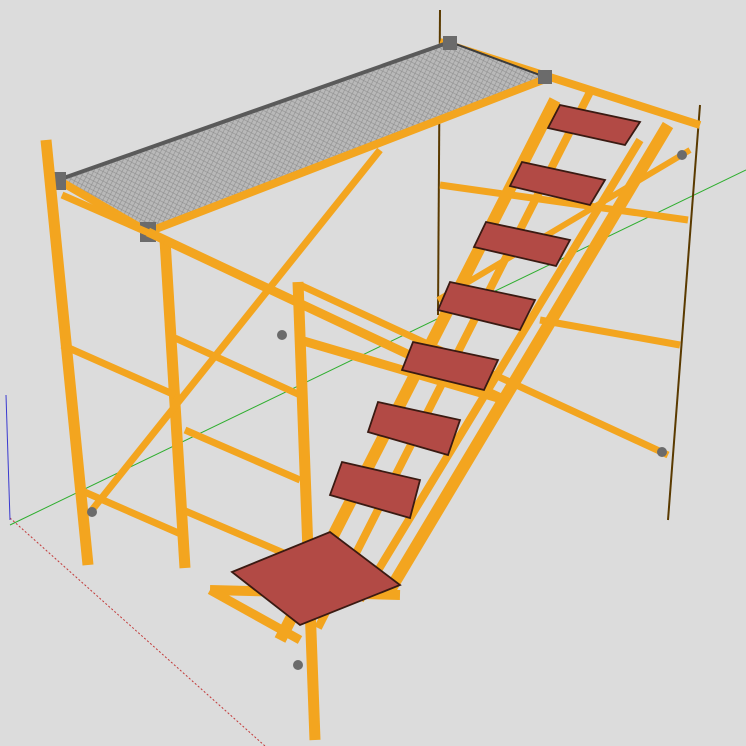  What do you see at coordinates (282, 335) in the screenshot?
I see `clamp-a` at bounding box center [282, 335].